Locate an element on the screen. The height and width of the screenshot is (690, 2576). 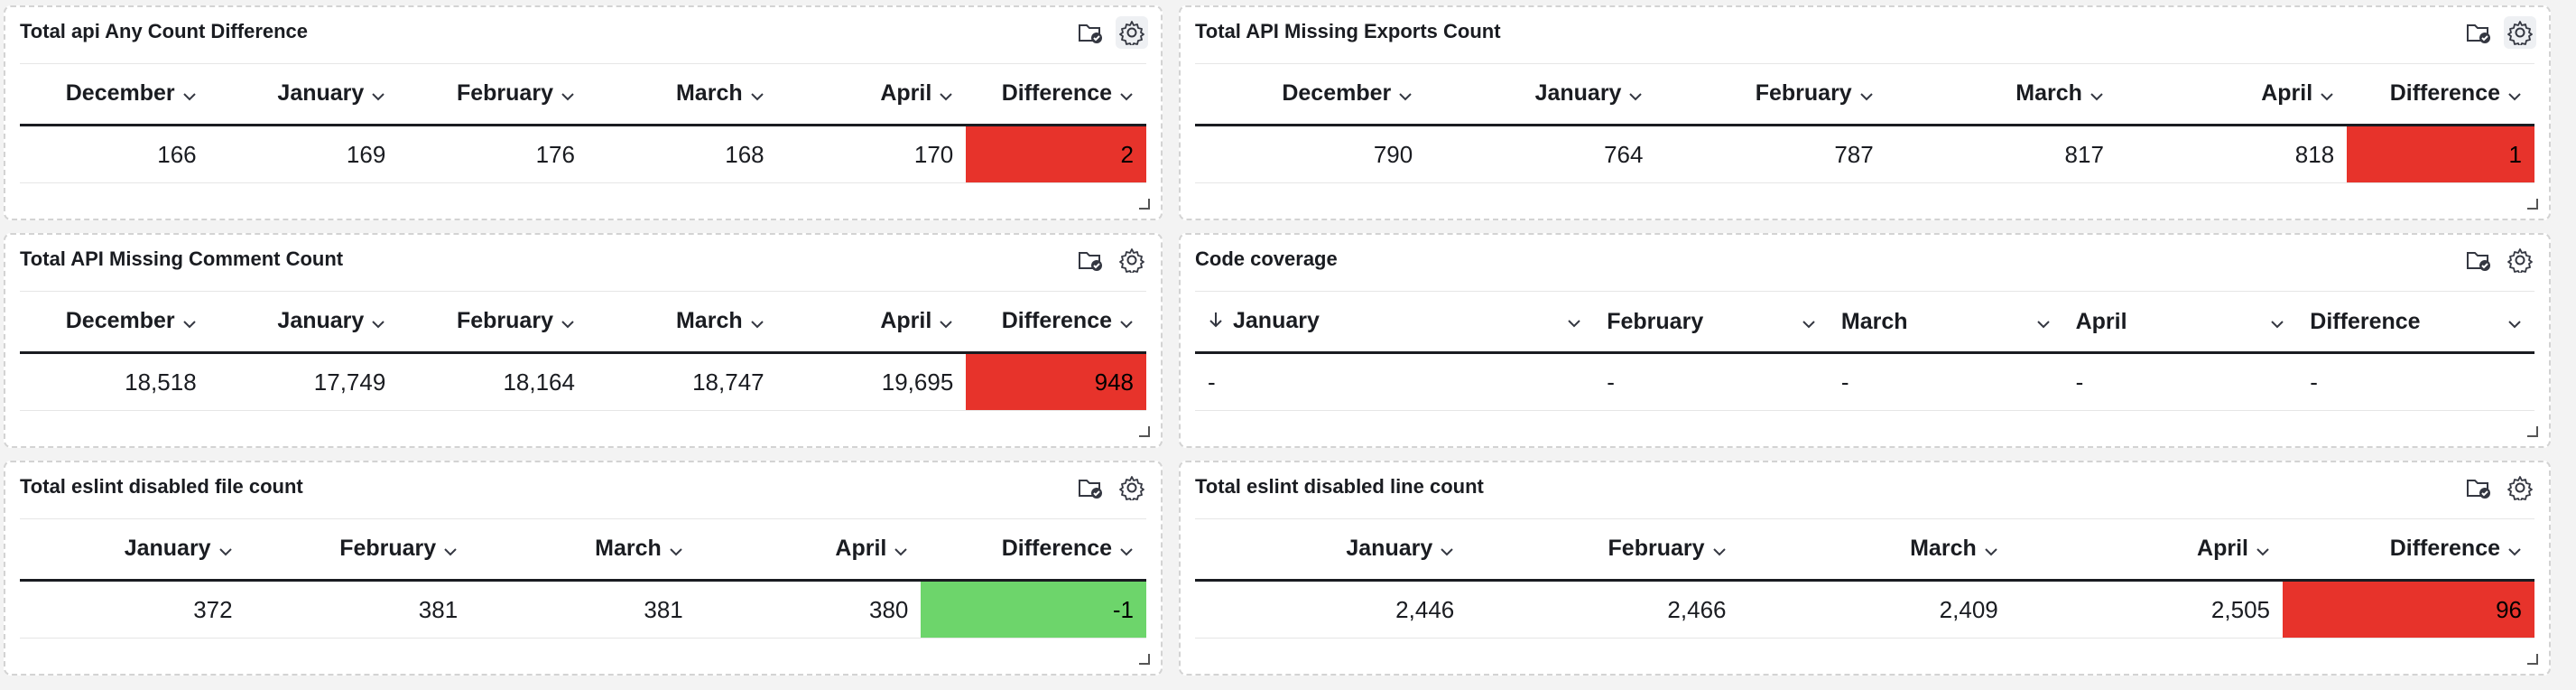
table-row: 166 169 176 168 170 2 is located at coordinates (583, 154).